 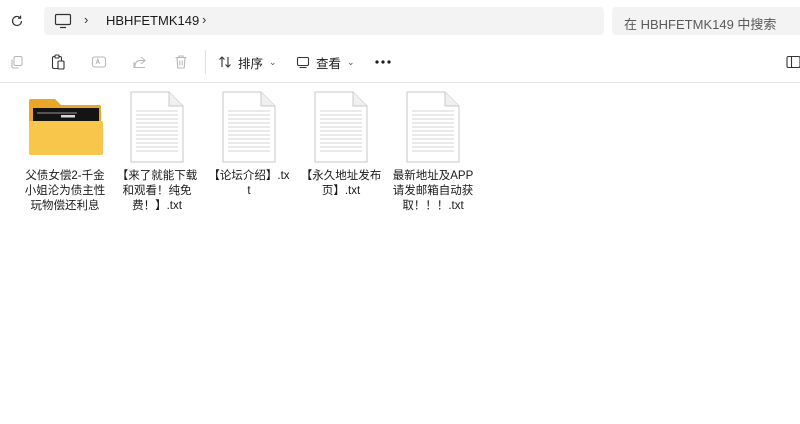 I want to click on view-icon, so click(x=303, y=62).